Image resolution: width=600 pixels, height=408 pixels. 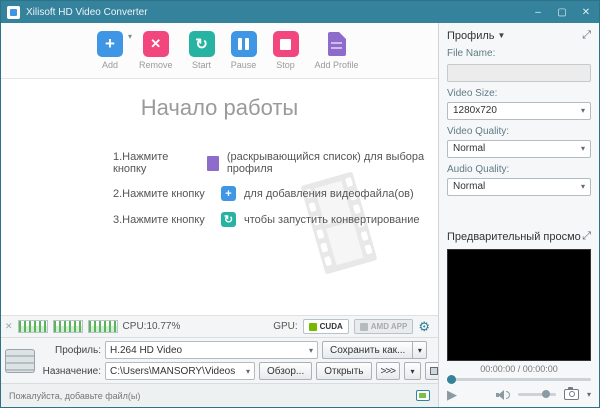 What do you see at coordinates (420, 350) in the screenshot?
I see `save-as-dropdown-button: ▾` at bounding box center [420, 350].